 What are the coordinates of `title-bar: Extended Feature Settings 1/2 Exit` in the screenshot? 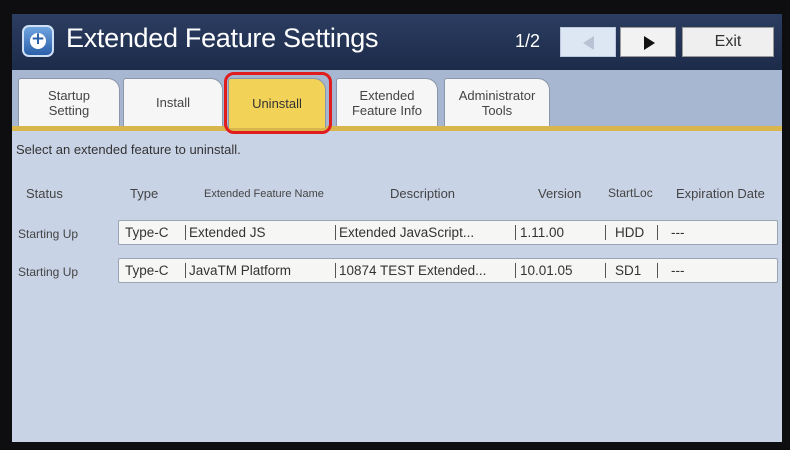 It's located at (397, 42).